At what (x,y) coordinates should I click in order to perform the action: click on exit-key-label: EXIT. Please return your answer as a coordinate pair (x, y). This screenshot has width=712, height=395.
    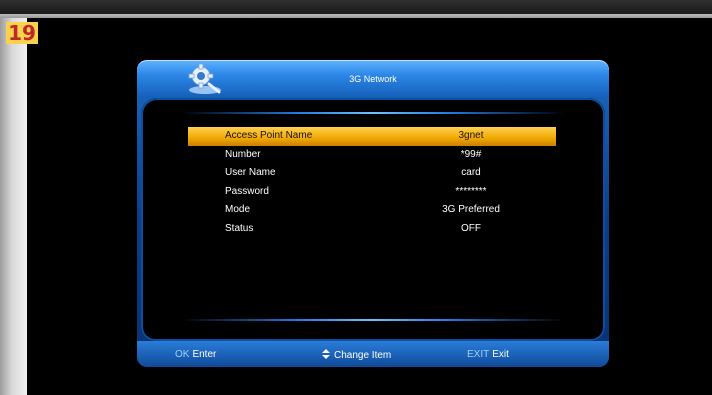
    Looking at the image, I should click on (478, 354).